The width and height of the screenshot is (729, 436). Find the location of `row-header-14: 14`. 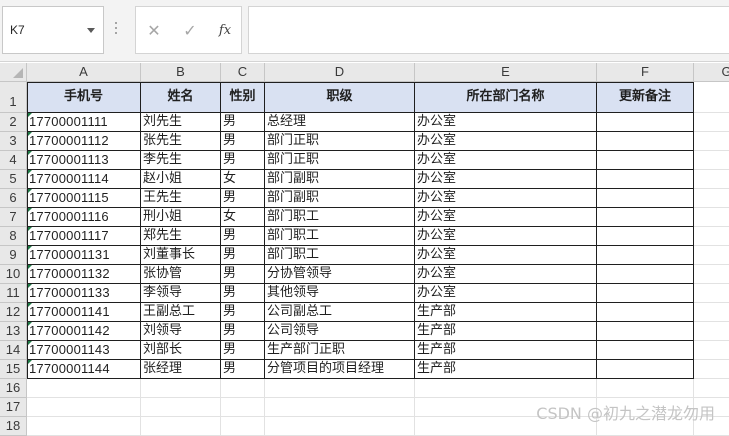

row-header-14: 14 is located at coordinates (13, 350).